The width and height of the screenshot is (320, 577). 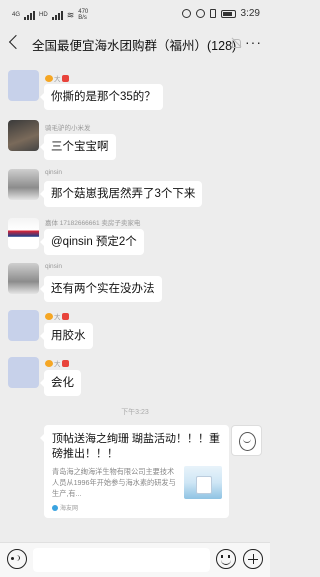 What do you see at coordinates (203, 482) in the screenshot?
I see `card-thumbnail` at bounding box center [203, 482].